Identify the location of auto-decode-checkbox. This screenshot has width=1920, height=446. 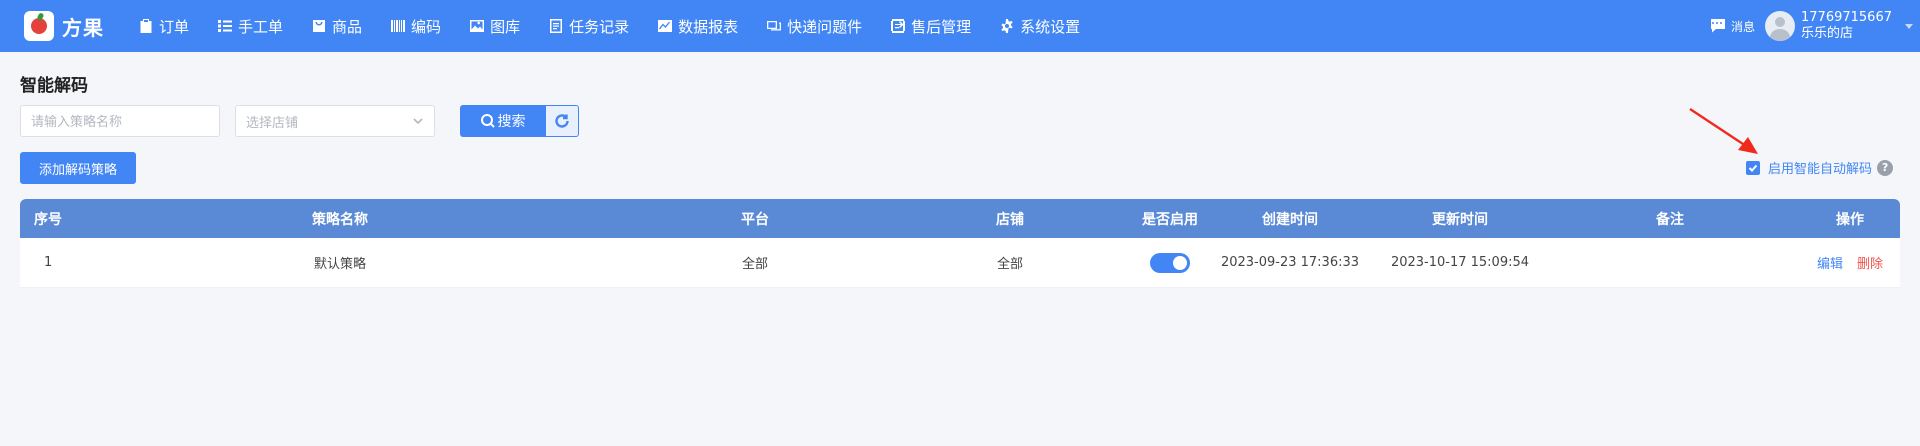
(1753, 167).